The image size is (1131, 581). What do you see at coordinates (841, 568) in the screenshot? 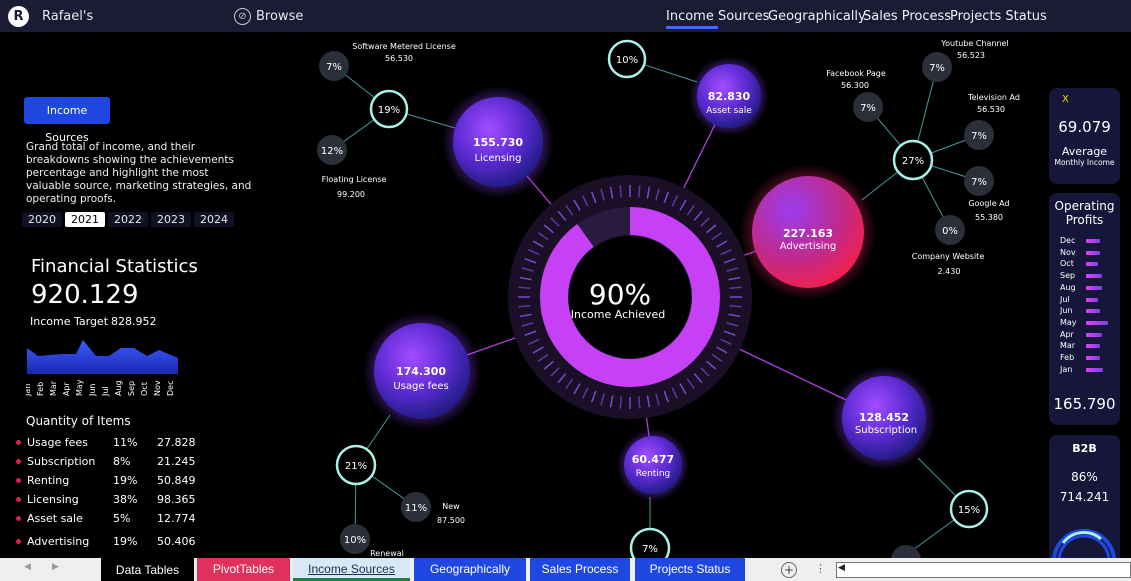
I see `scroll-left-icon: ◀` at bounding box center [841, 568].